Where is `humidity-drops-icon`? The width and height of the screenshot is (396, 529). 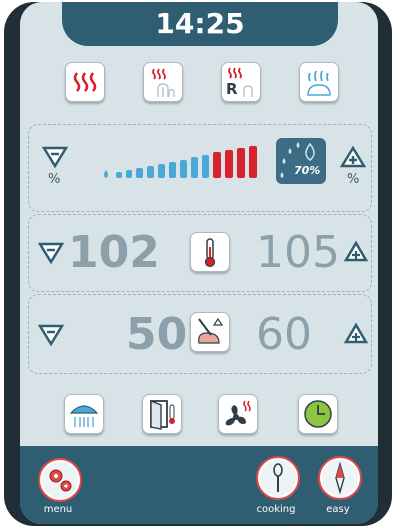
humidity-drops-icon is located at coordinates (297, 160).